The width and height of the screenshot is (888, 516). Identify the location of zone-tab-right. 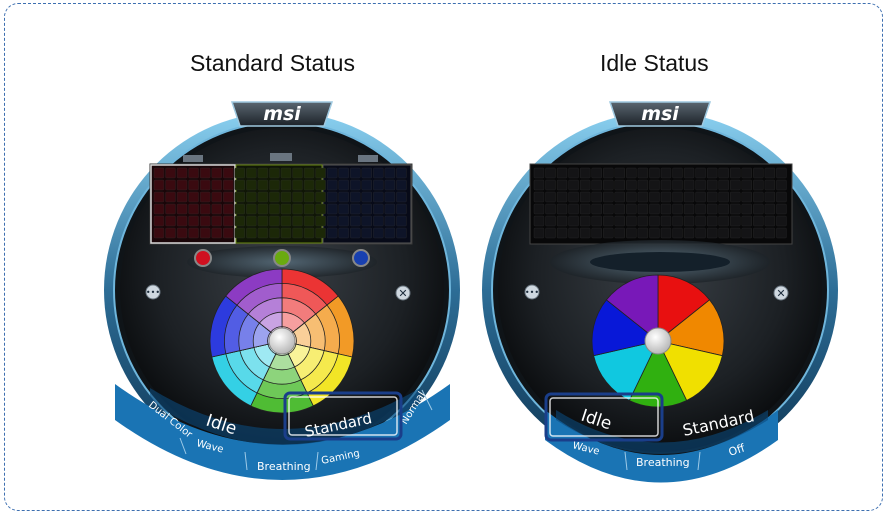
(368, 158).